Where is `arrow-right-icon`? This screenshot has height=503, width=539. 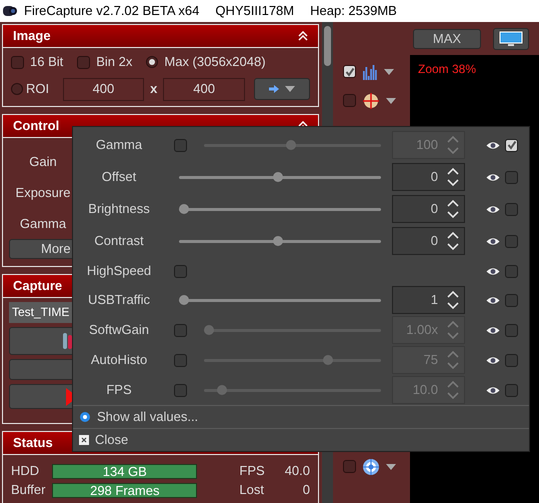 arrow-right-icon is located at coordinates (273, 89).